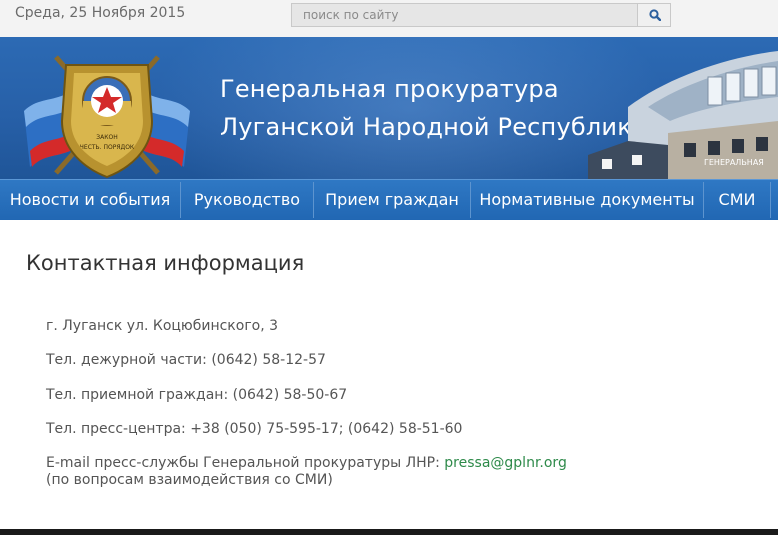  Describe the element at coordinates (734, 162) in the screenshot. I see `building-sign: ГЕНЕРАЛЬНАЯ` at that location.